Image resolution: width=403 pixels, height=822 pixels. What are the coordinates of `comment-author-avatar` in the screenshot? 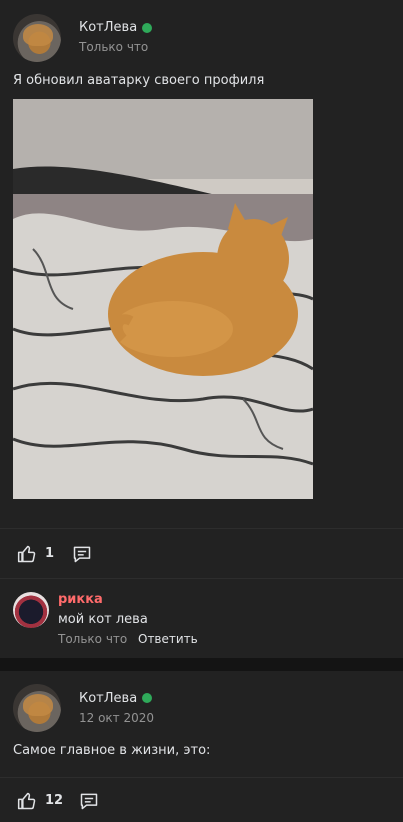 It's located at (31, 610).